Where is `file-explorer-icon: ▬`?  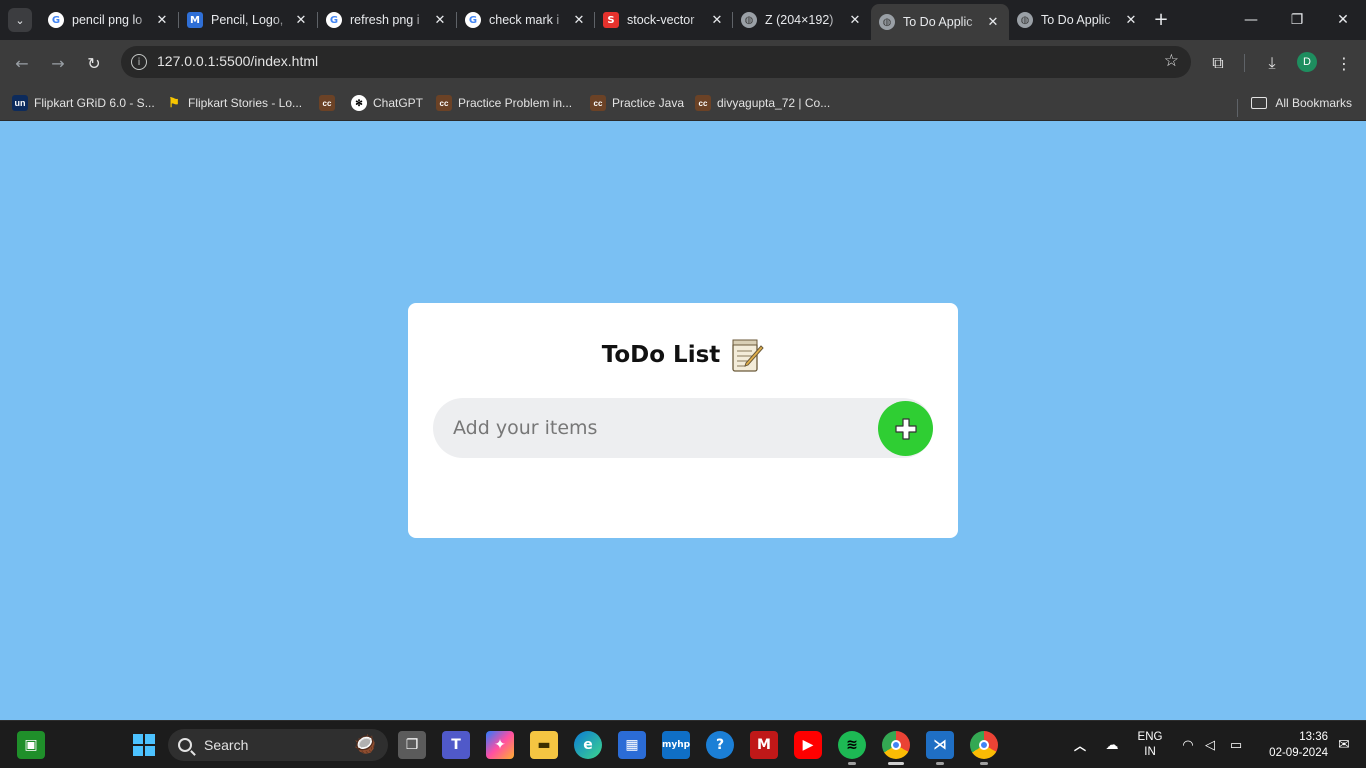 file-explorer-icon: ▬ is located at coordinates (544, 745).